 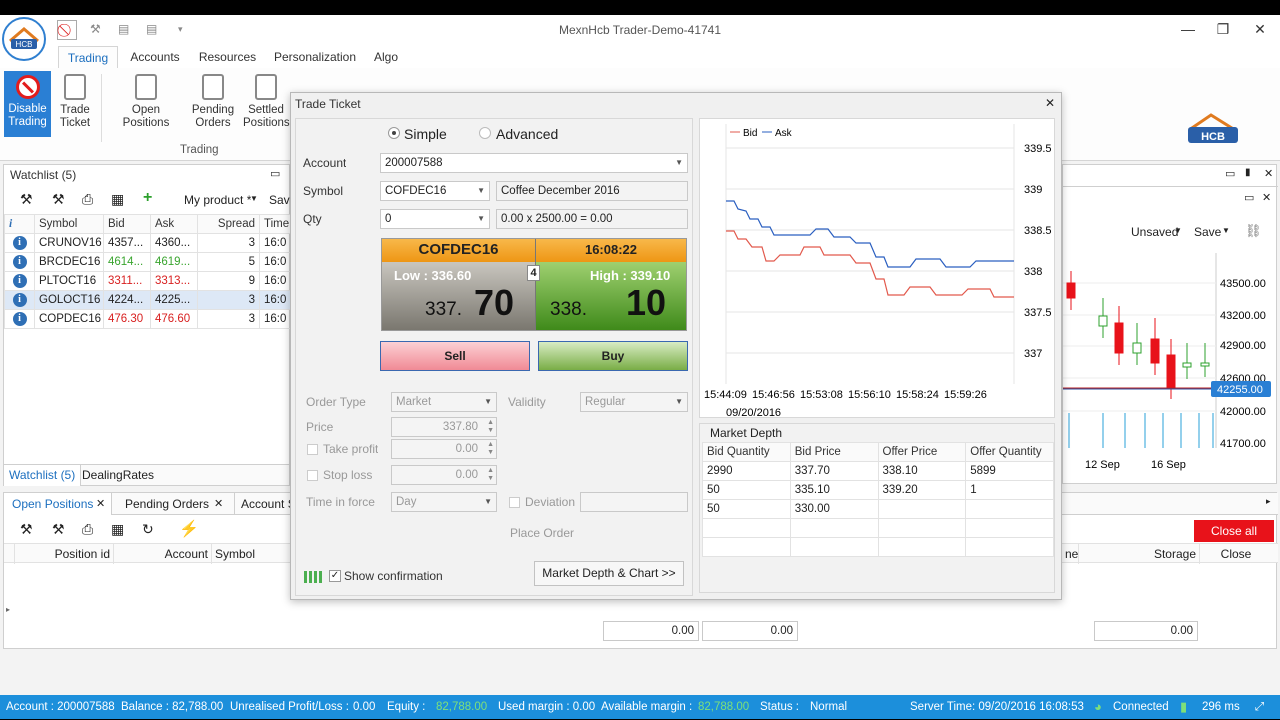 I want to click on sell-button: Sell, so click(x=455, y=356).